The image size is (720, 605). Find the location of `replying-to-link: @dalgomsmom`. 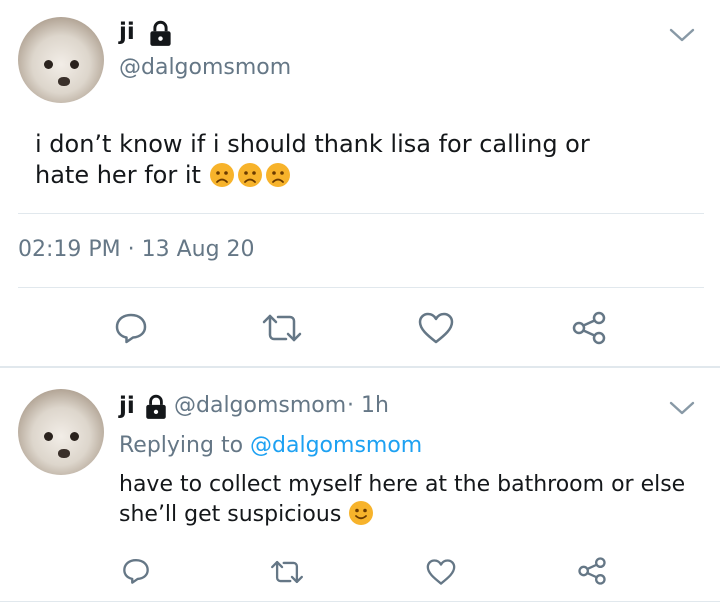

replying-to-link: @dalgomsmom is located at coordinates (336, 445).